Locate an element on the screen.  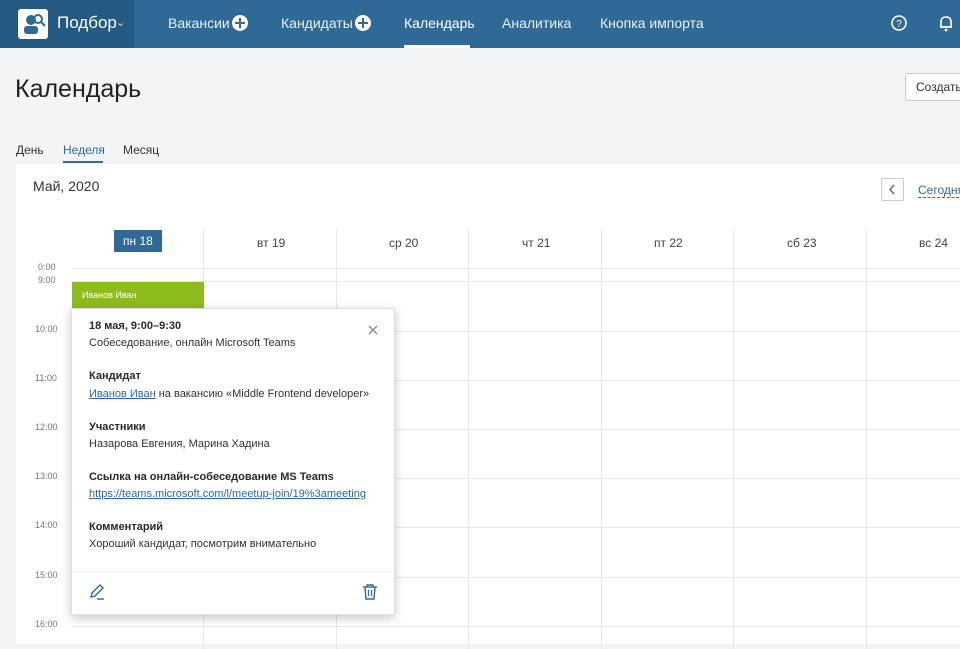
day-header-sun: вс 24 is located at coordinates (933, 243).